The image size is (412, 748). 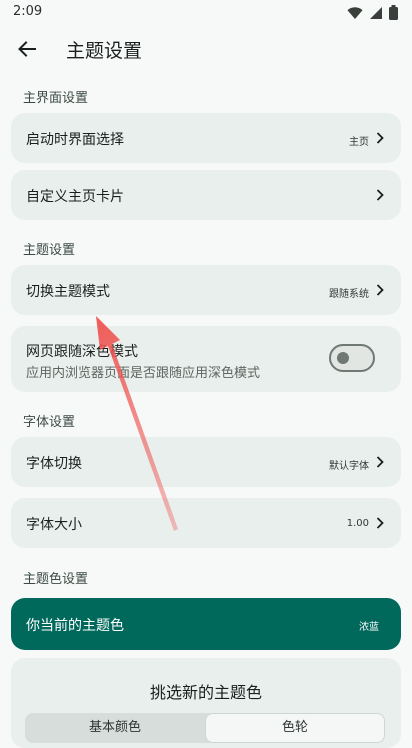 What do you see at coordinates (75, 197) in the screenshot?
I see `custom-cards-label: 自定义主页卡片` at bounding box center [75, 197].